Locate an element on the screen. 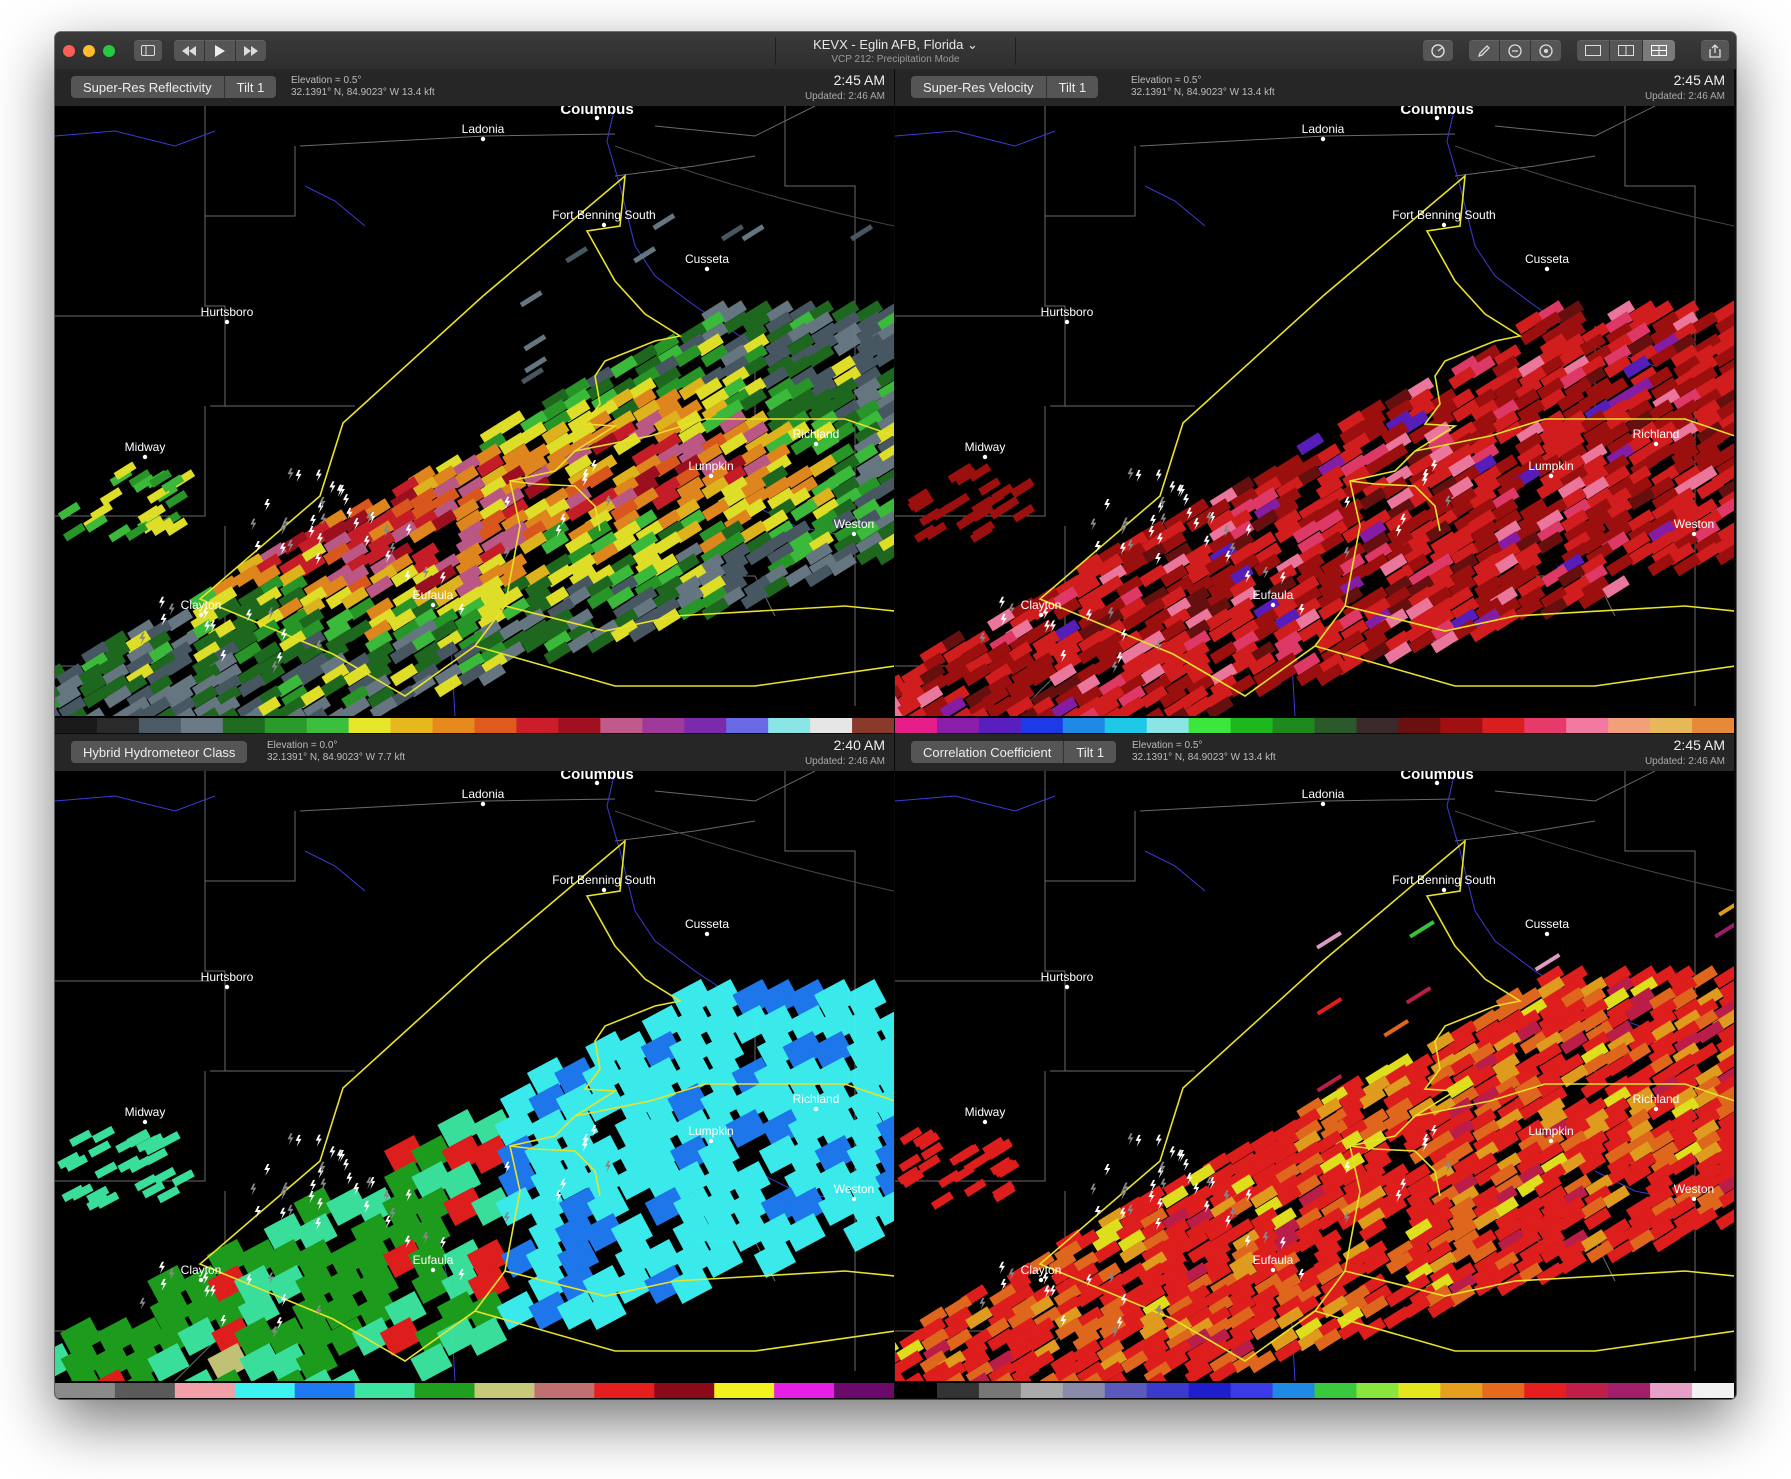  sweep-button is located at coordinates (1438, 50).